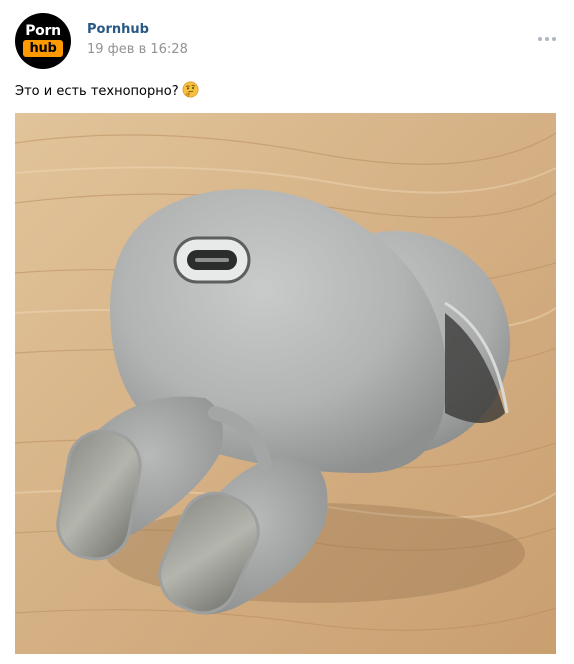 The width and height of the screenshot is (574, 664). What do you see at coordinates (190, 89) in the screenshot?
I see `thinking-face-emoji-icon` at bounding box center [190, 89].